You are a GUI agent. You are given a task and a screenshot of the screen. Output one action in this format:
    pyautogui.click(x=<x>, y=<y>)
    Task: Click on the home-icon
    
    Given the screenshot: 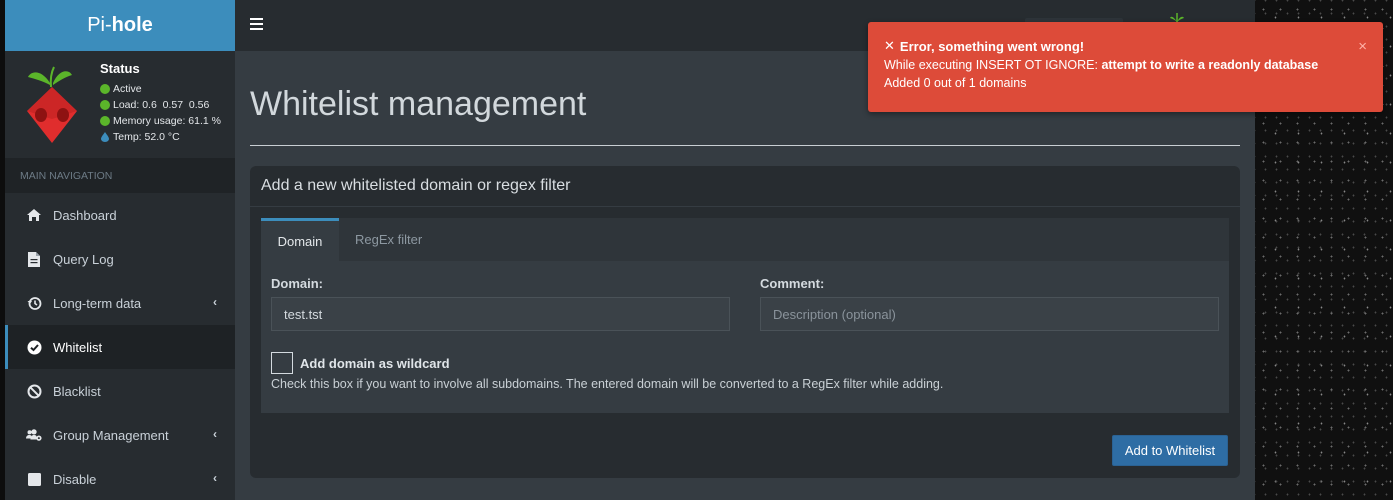 What is the action you would take?
    pyautogui.click(x=34, y=215)
    